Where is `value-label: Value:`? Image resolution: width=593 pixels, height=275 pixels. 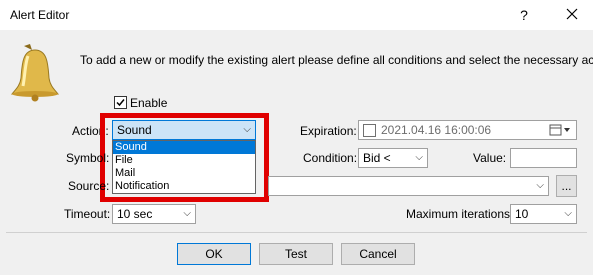 value-label: Value: is located at coordinates (490, 158).